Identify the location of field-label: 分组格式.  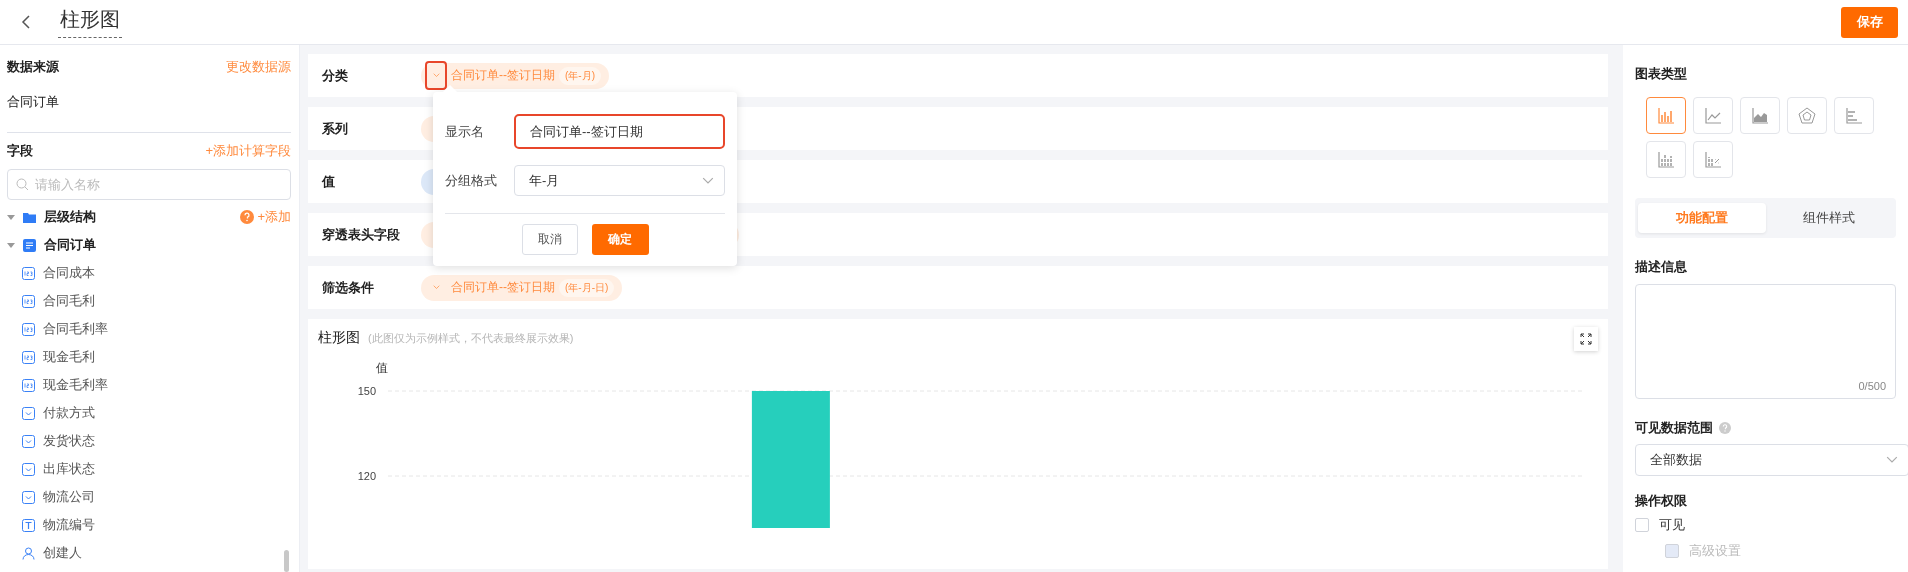
(471, 180).